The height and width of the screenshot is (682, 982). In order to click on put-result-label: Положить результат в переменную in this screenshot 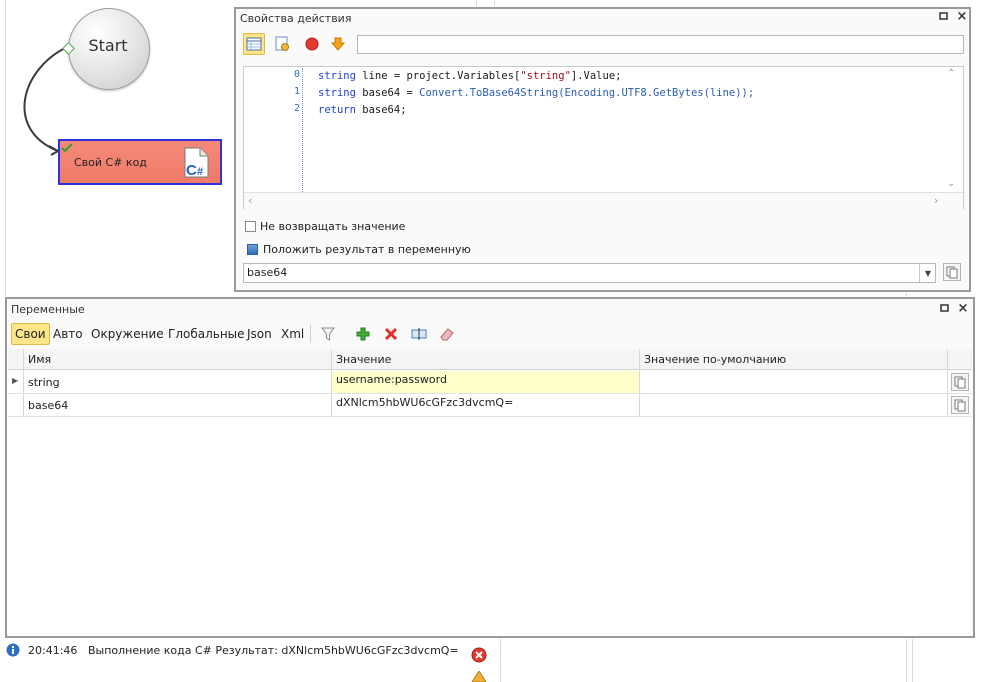, I will do `click(367, 249)`.